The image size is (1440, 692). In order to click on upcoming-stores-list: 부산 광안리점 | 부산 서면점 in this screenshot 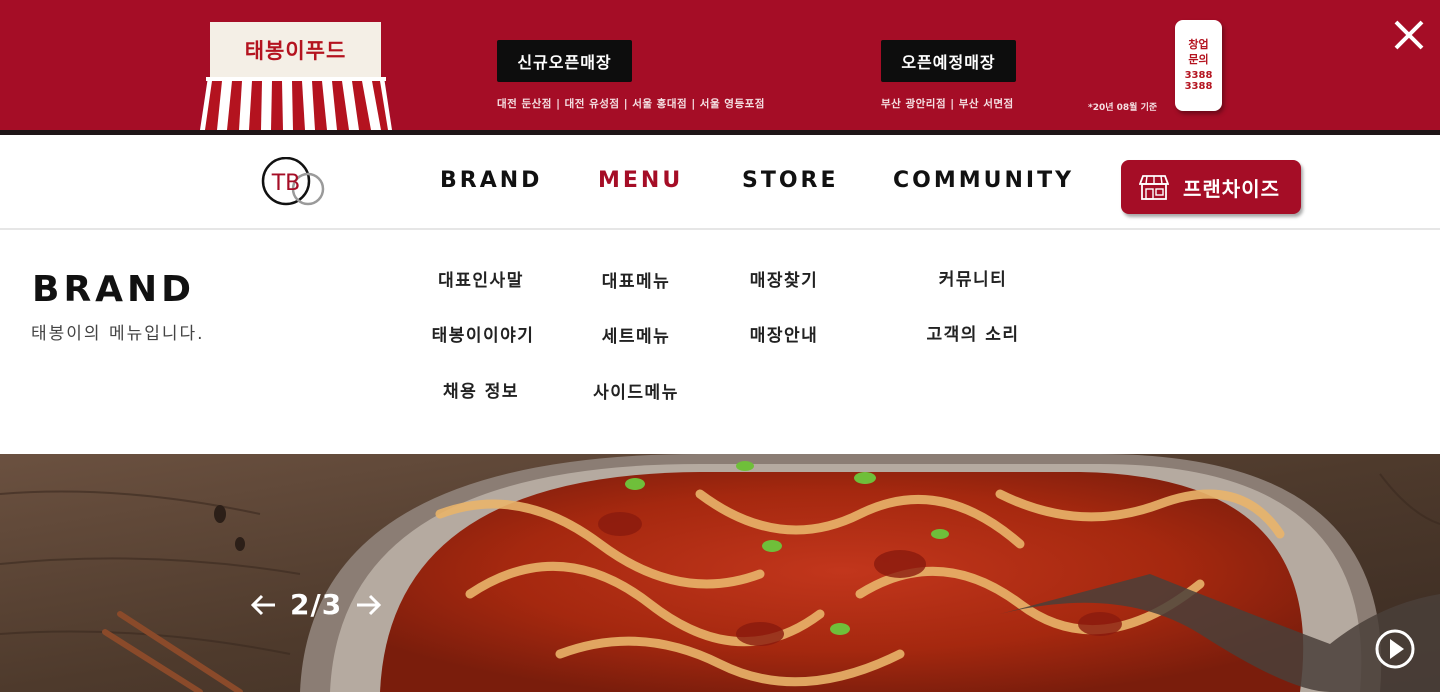, I will do `click(947, 104)`.